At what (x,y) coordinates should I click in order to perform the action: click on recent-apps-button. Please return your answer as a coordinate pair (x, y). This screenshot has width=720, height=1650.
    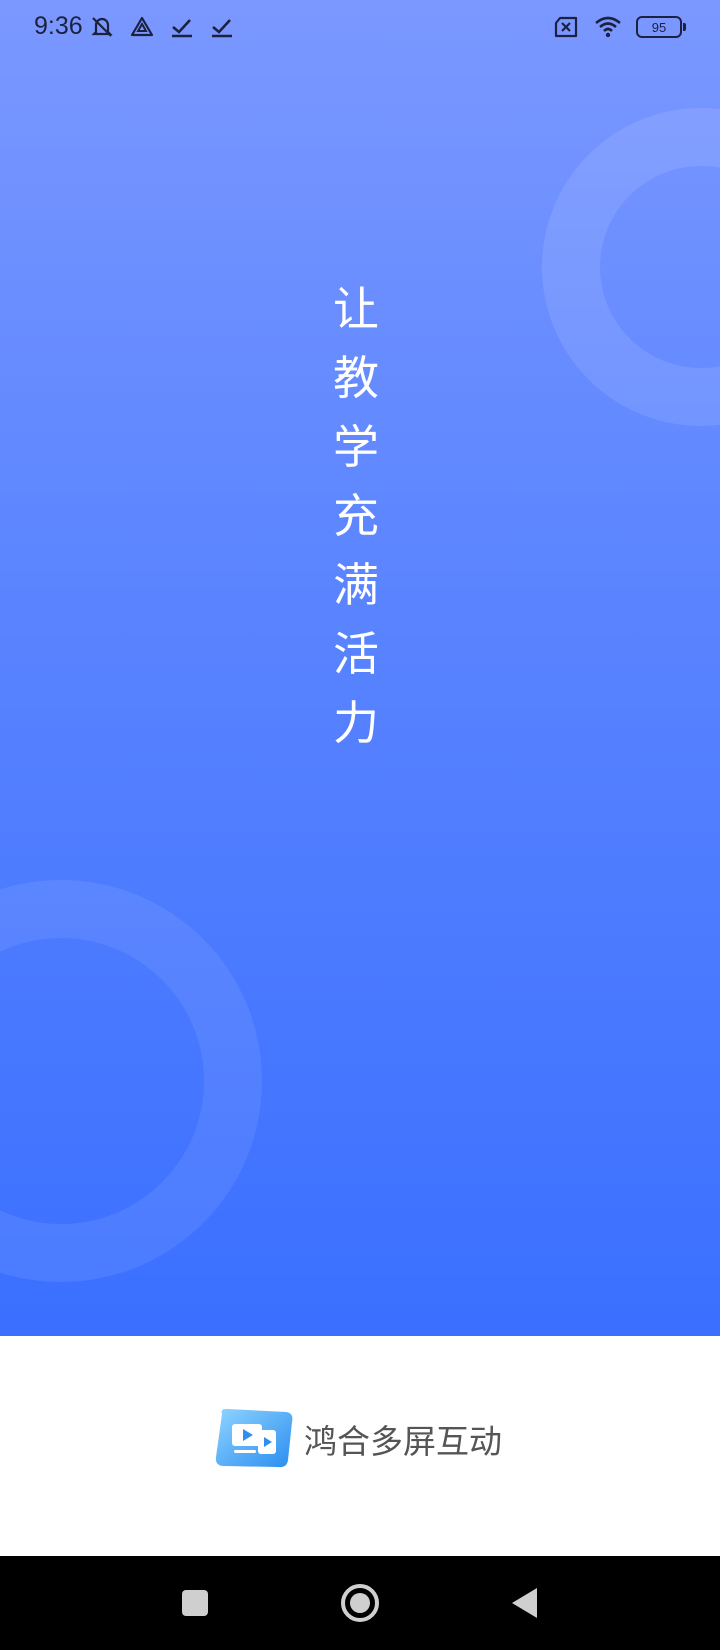
    Looking at the image, I should click on (195, 1603).